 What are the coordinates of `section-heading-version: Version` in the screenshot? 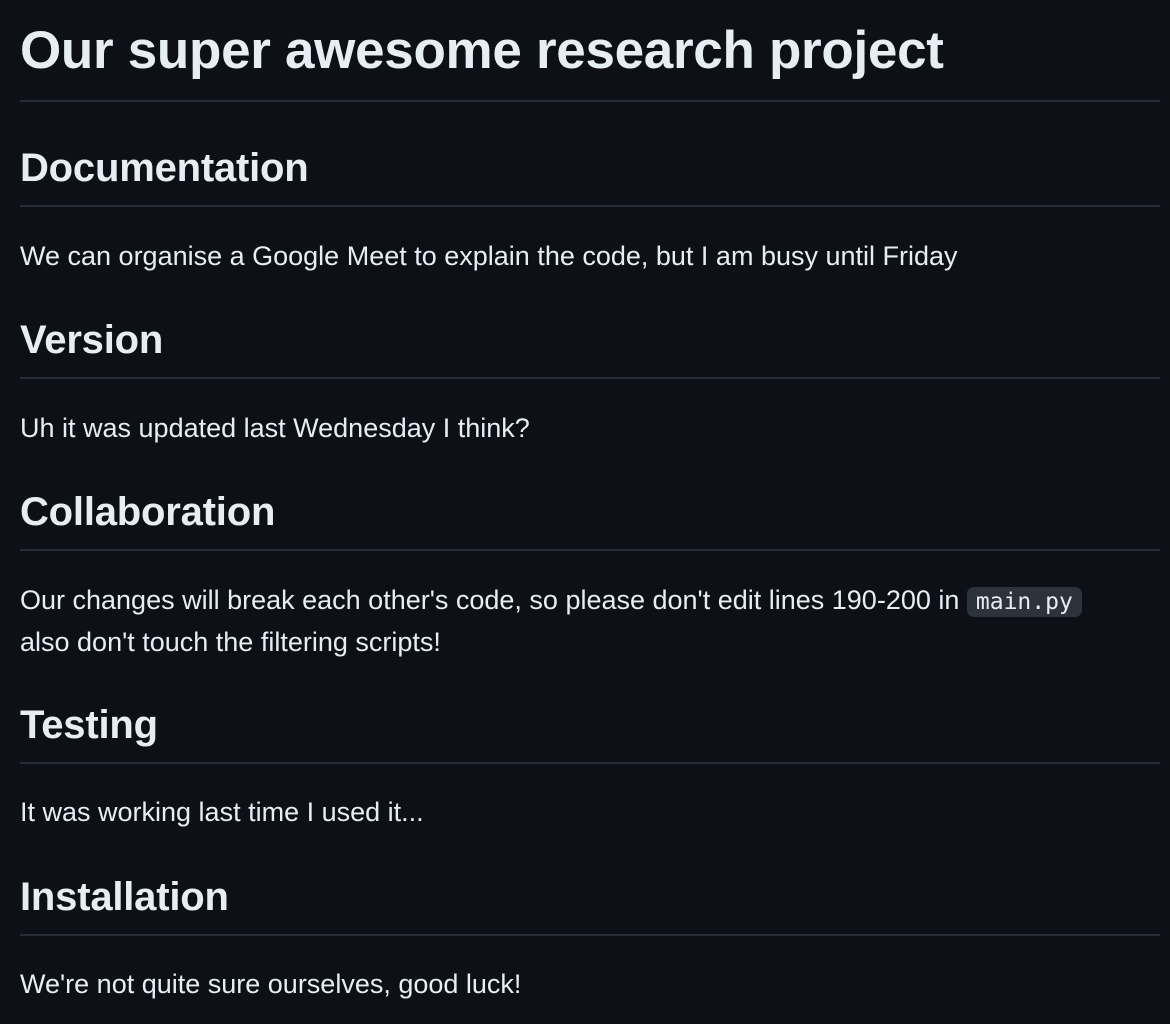 It's located at (92, 340).